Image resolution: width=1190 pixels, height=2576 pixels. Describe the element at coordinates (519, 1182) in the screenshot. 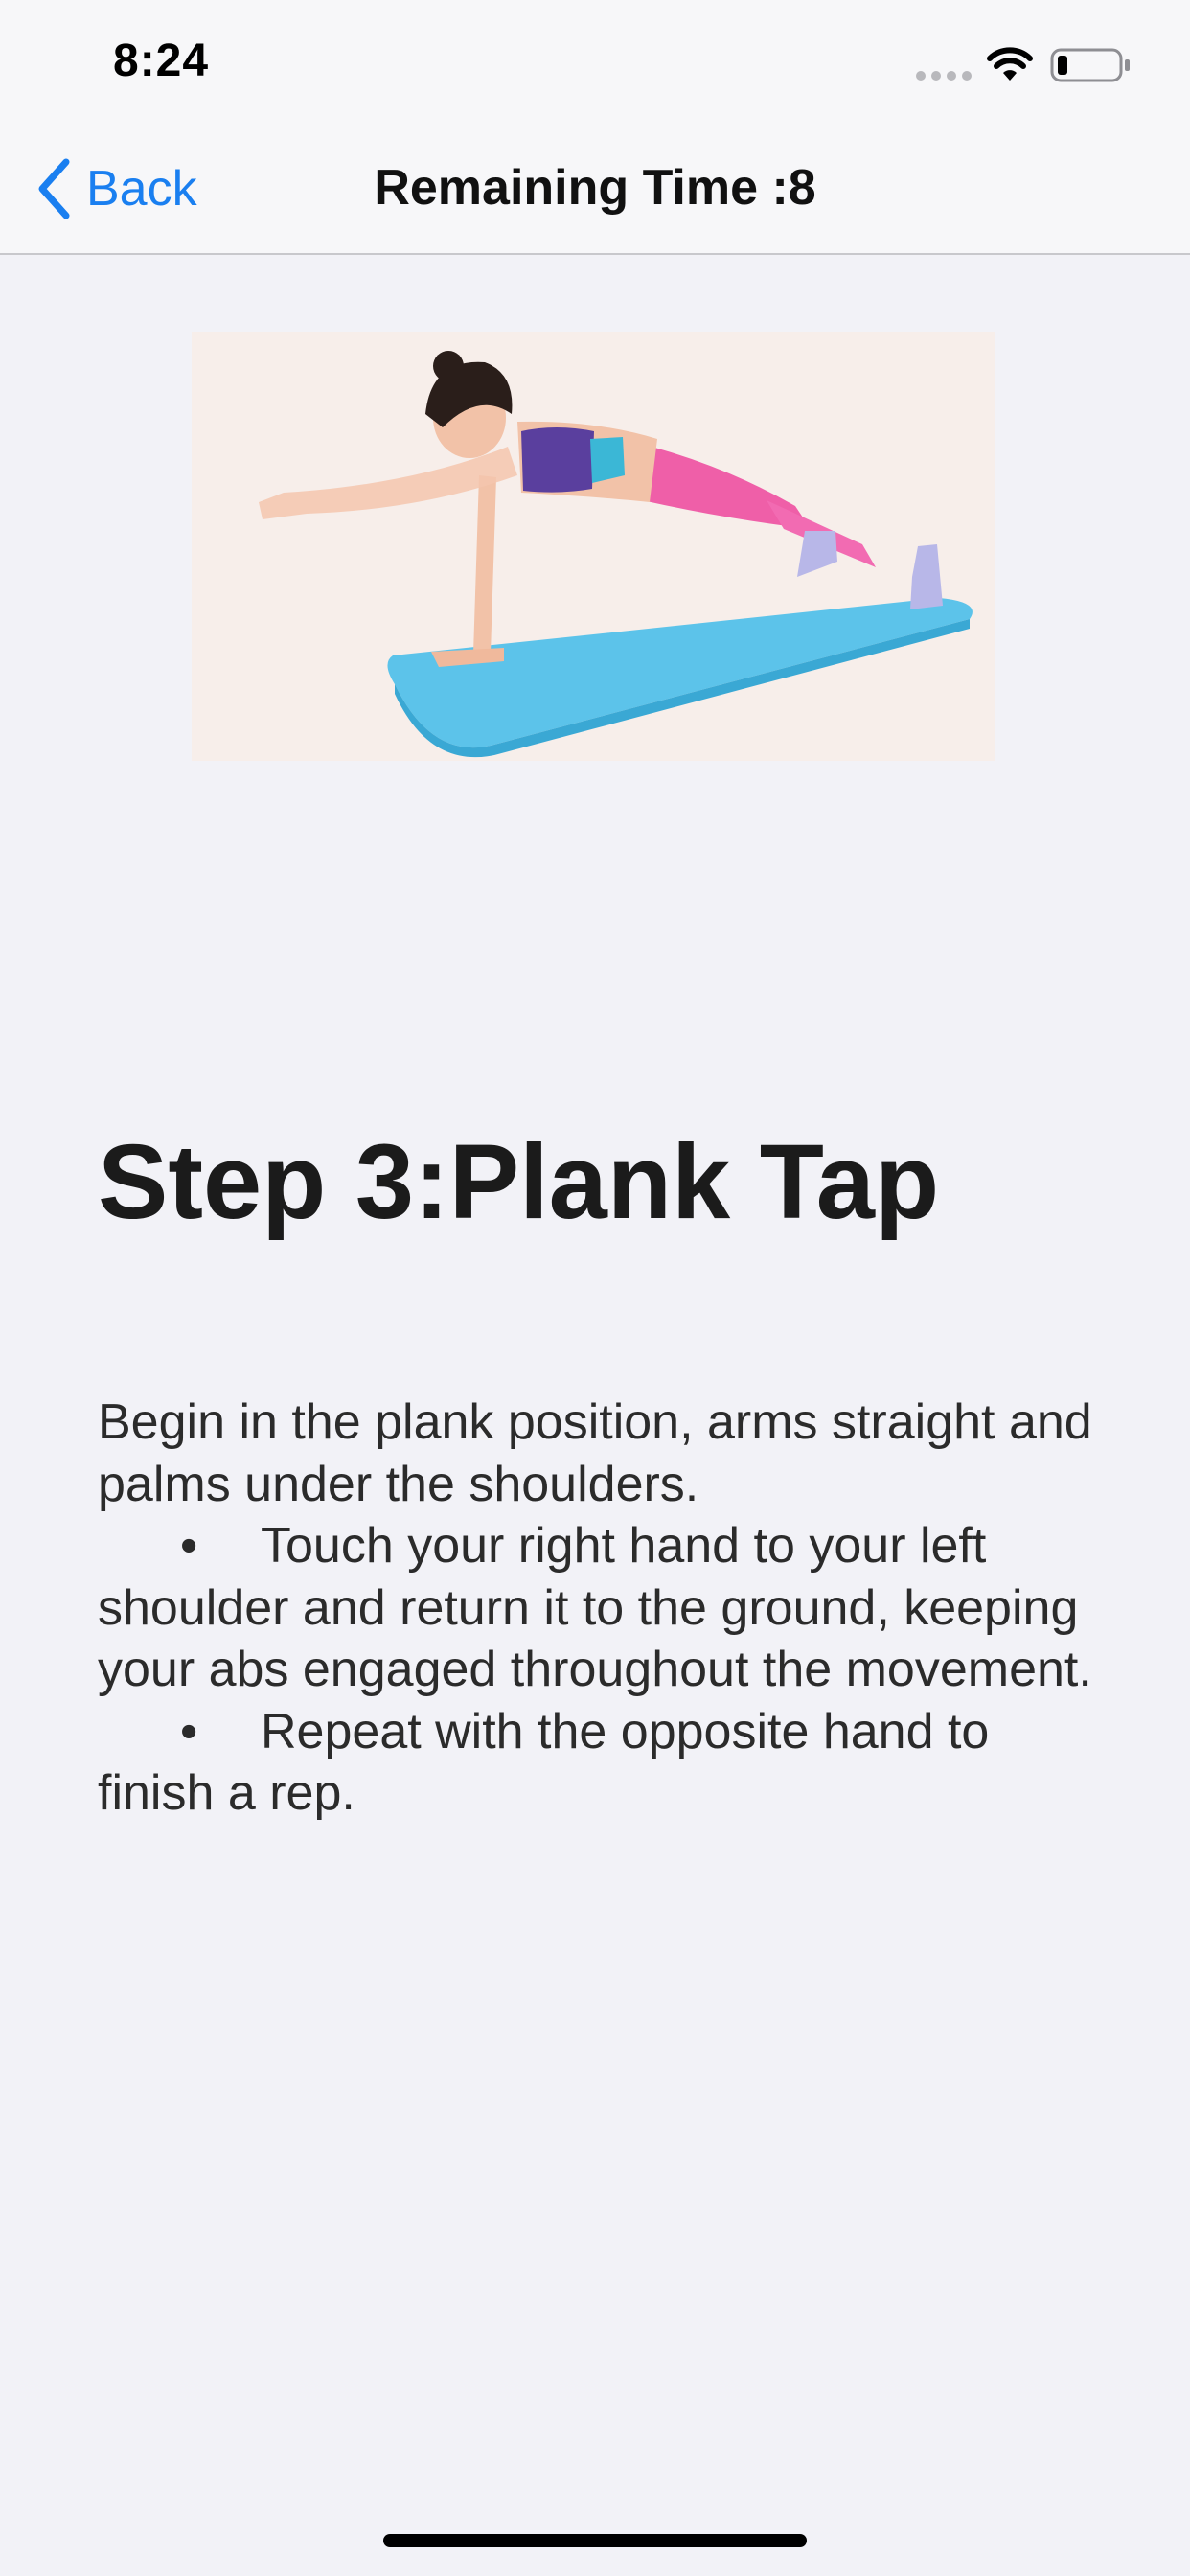

I see `step-title: Step 3:Plank Tap` at that location.